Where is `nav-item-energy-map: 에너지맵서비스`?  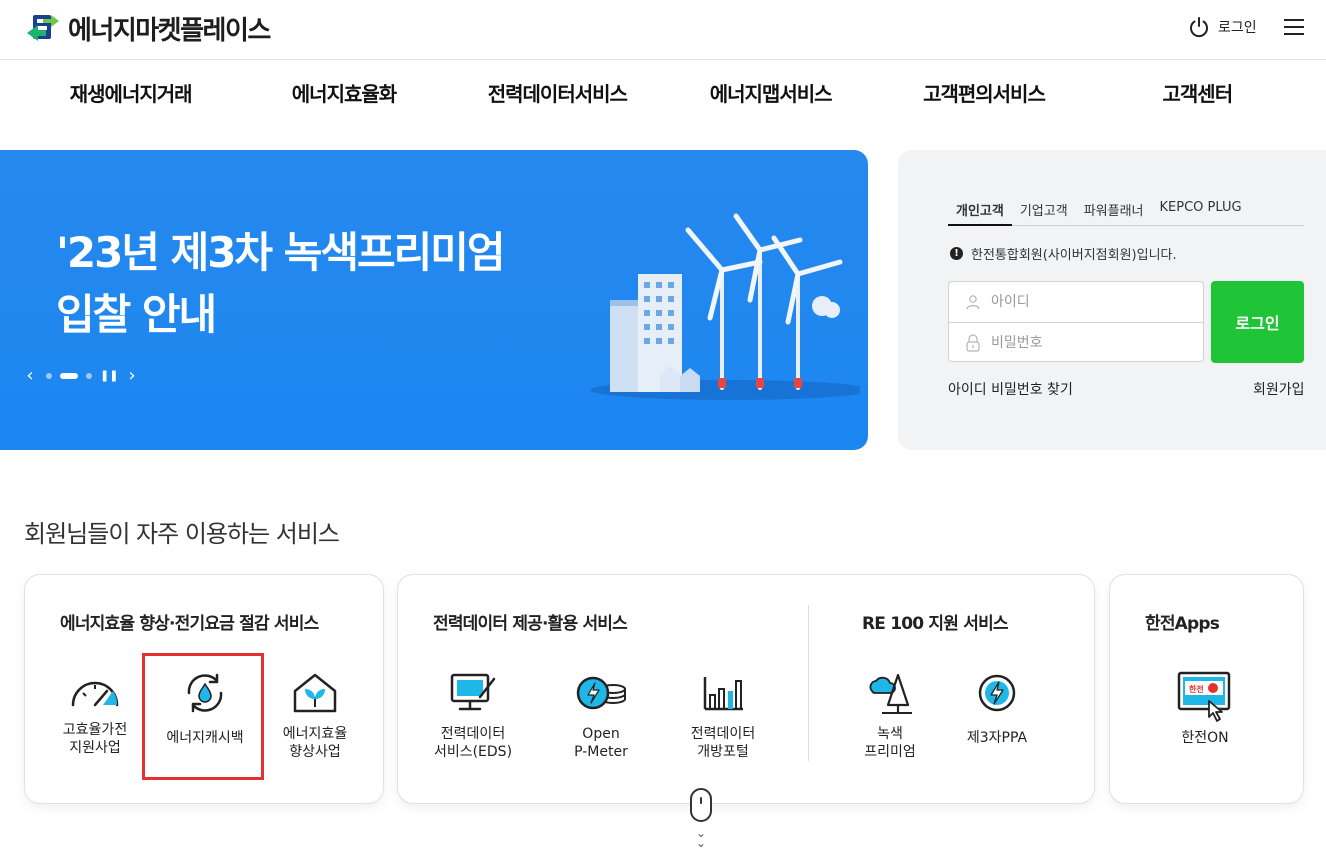
nav-item-energy-map: 에너지맵서비스 is located at coordinates (770, 92).